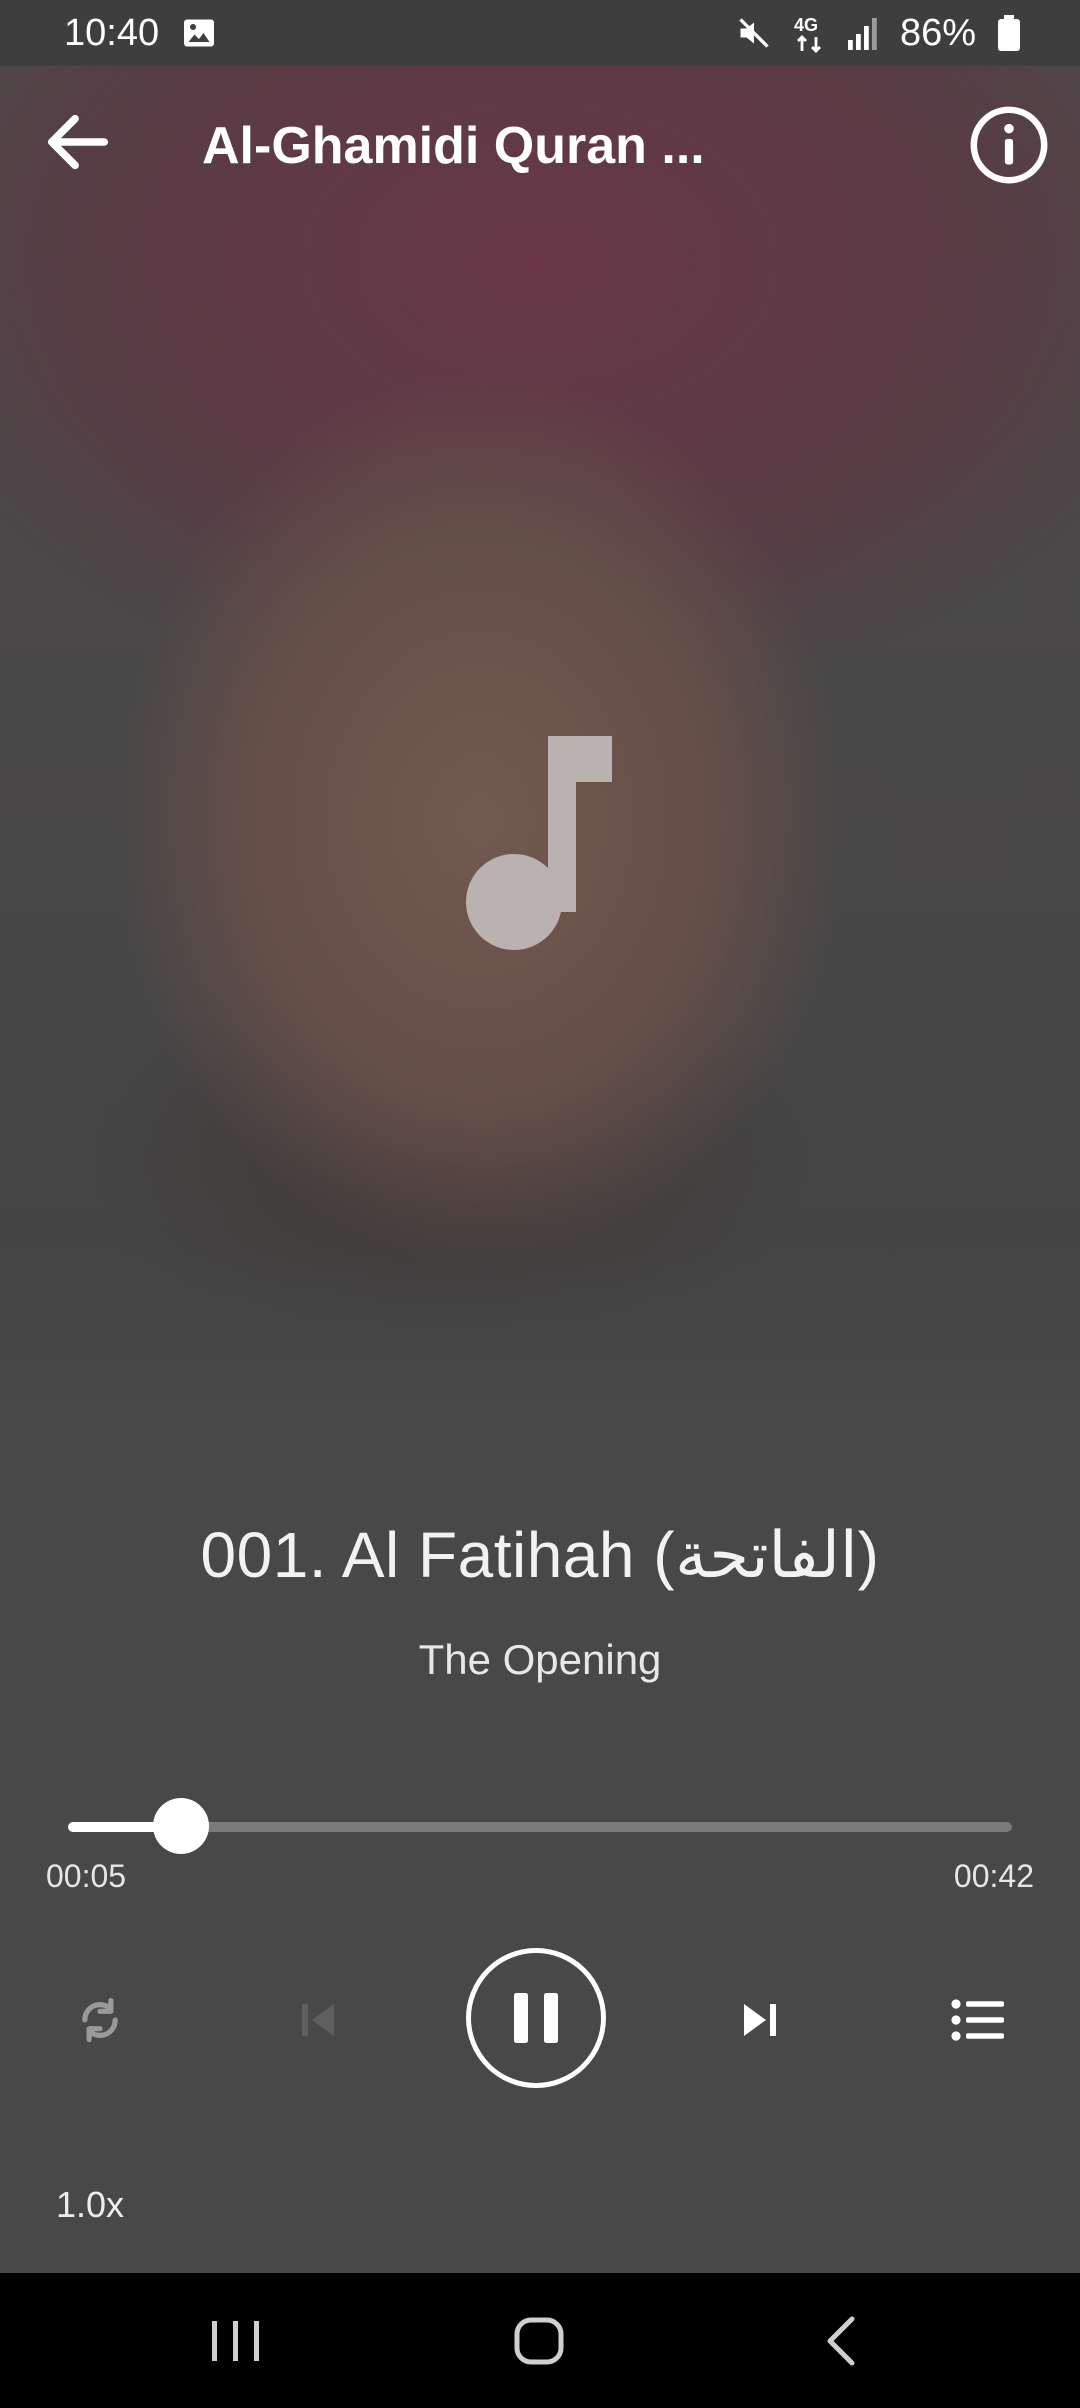 The width and height of the screenshot is (1080, 2408). I want to click on status-time: 10:40, so click(112, 32).